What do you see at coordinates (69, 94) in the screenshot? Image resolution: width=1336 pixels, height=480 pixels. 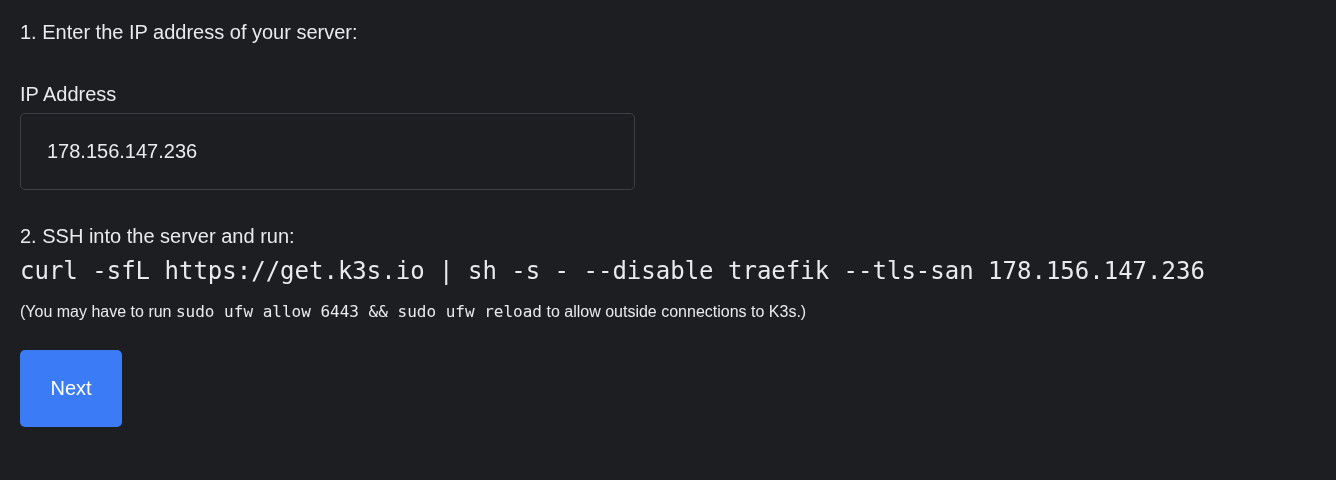 I see `ip-address-label: IP Address` at bounding box center [69, 94].